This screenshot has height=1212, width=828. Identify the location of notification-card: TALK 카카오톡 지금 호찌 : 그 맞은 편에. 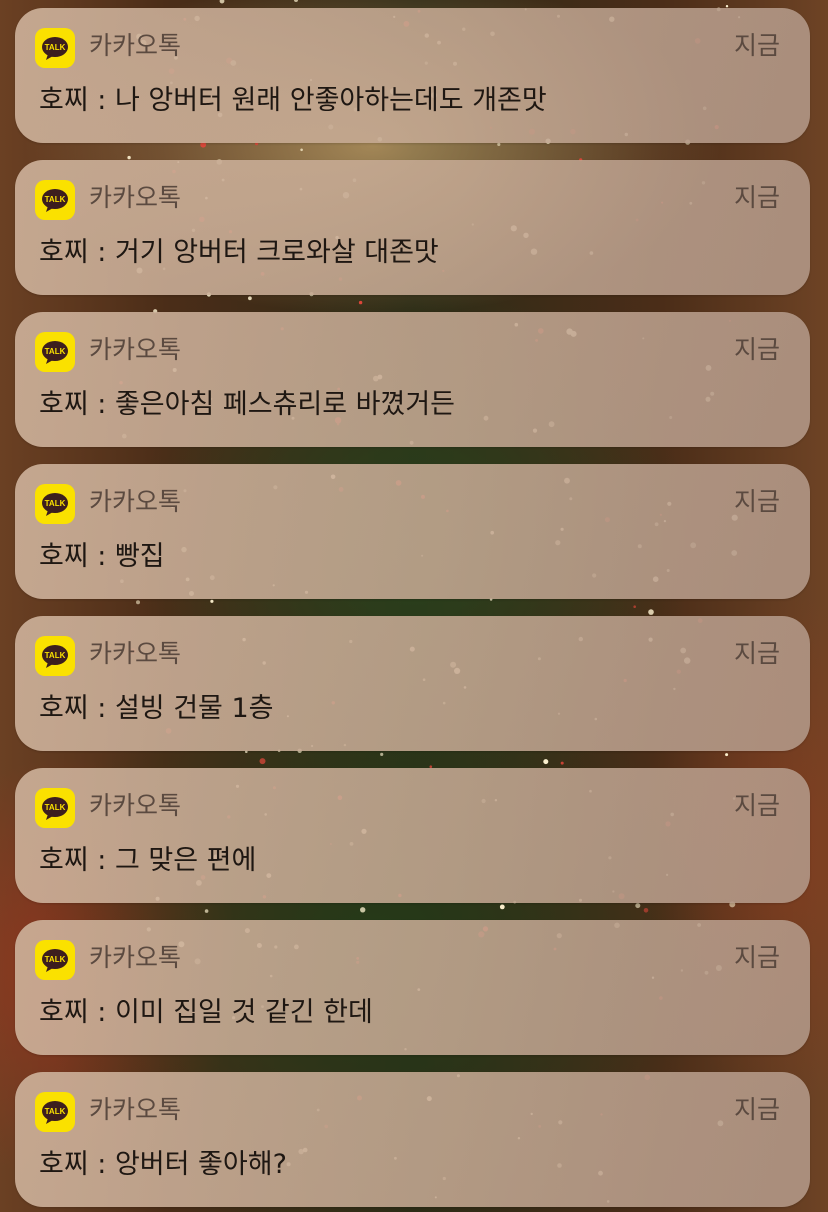
(412, 835).